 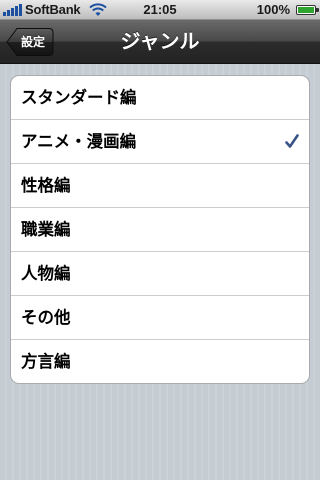 What do you see at coordinates (46, 273) in the screenshot?
I see `genre-label: 人物編` at bounding box center [46, 273].